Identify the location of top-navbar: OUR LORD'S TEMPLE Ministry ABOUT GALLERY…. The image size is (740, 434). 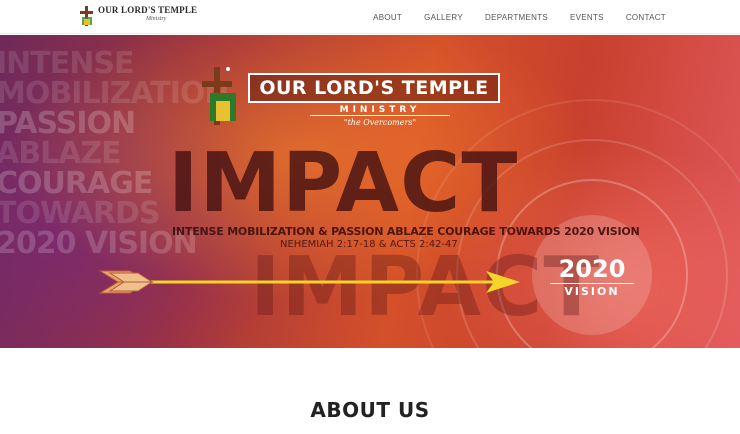
(370, 17).